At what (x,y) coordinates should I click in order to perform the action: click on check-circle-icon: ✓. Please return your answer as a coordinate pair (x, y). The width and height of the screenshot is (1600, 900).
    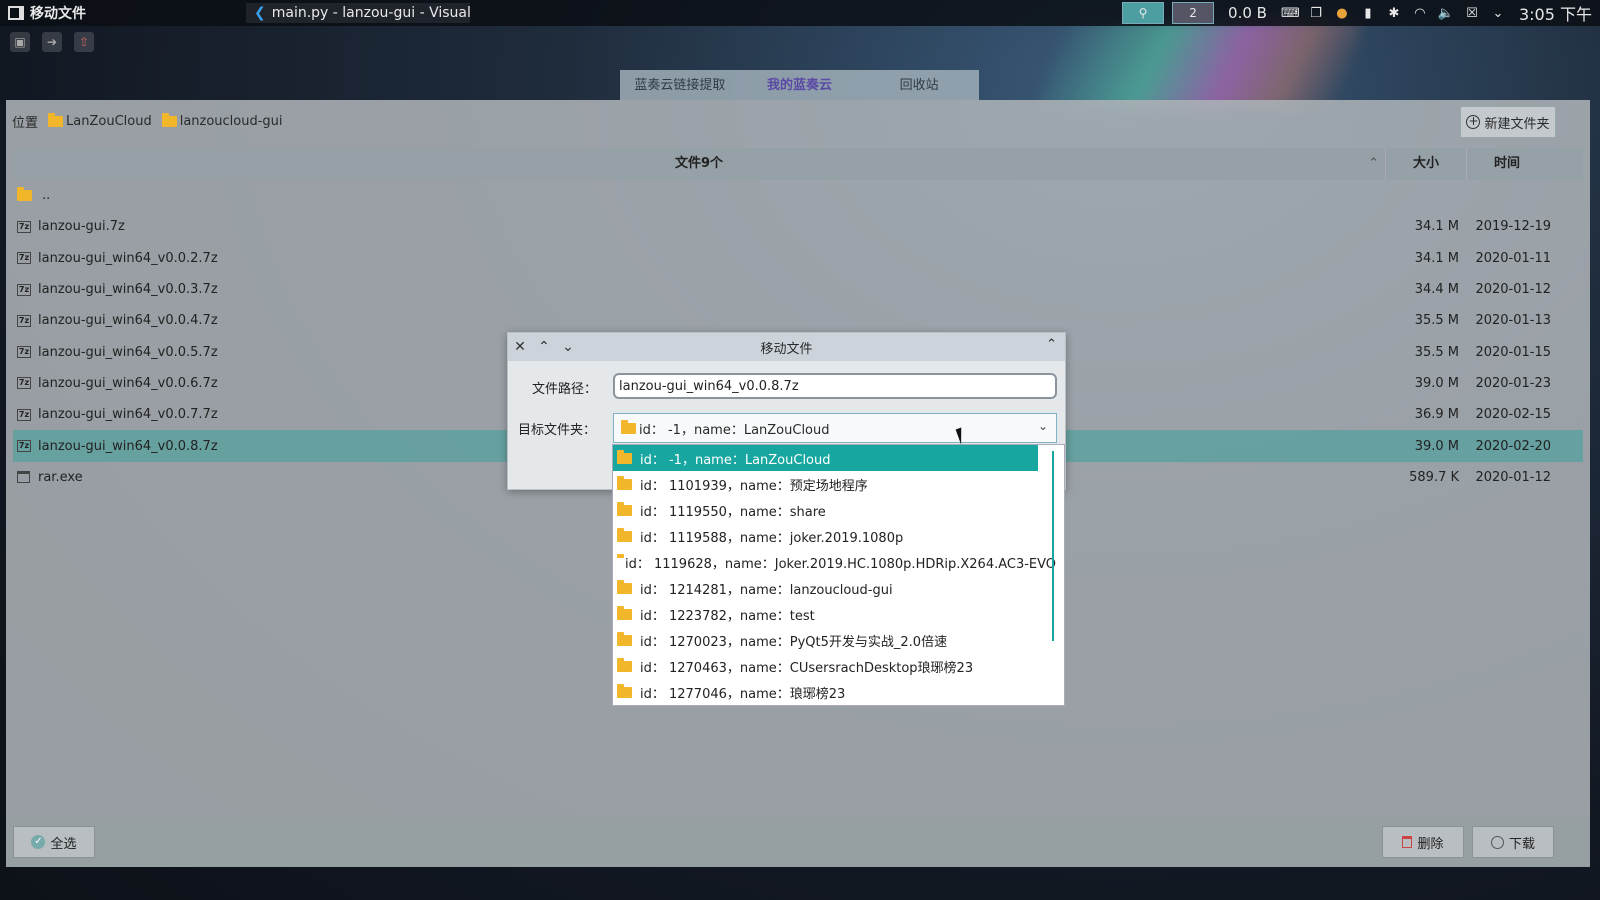
    Looking at the image, I should click on (38, 842).